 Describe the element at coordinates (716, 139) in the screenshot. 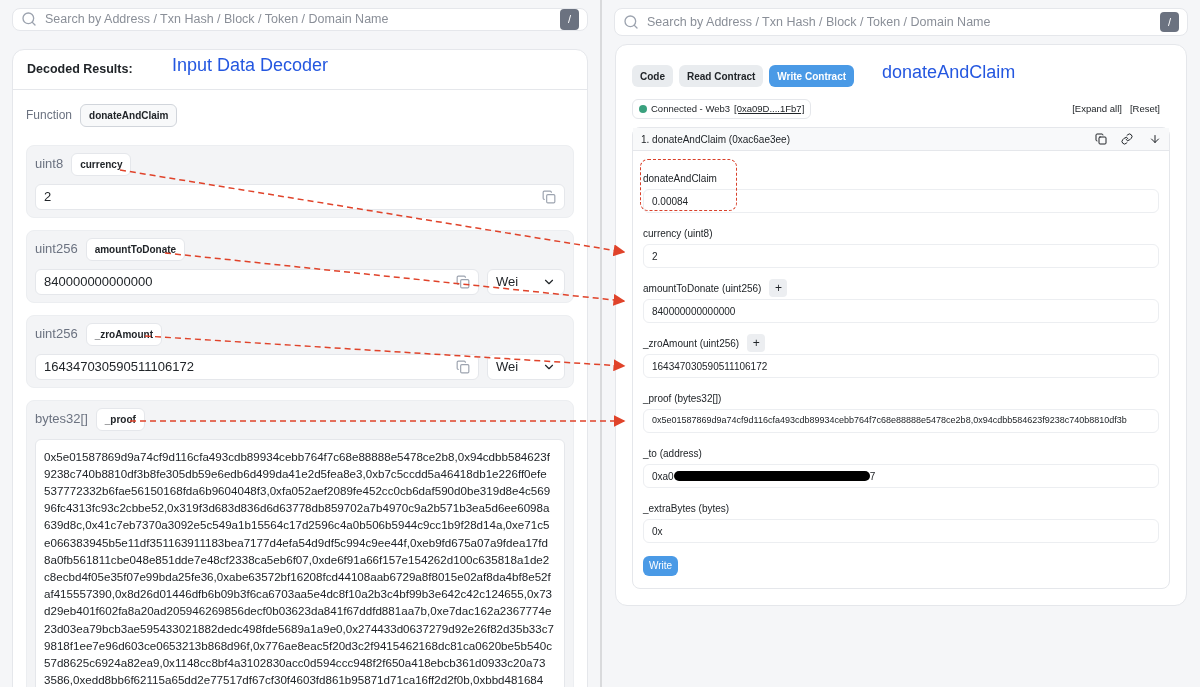

I see `method-title: 1. donateAndClaim (0xac6ae3ee)` at that location.